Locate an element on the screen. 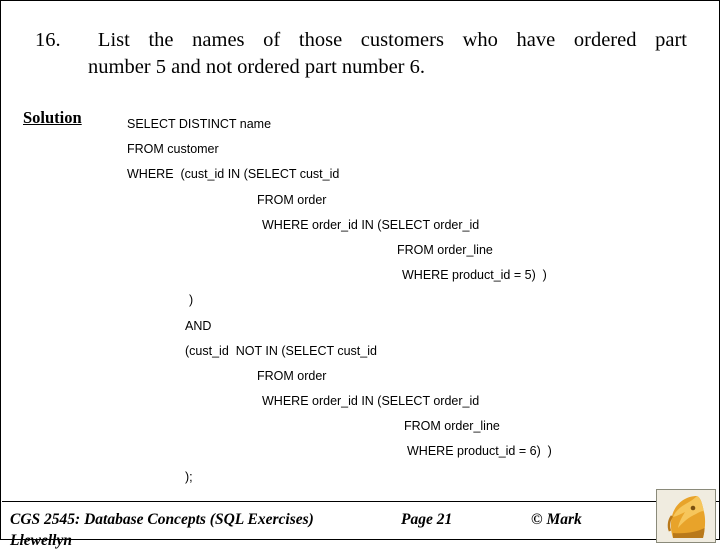 The height and width of the screenshot is (550, 720). sql-line: SELECT DISTINCT name is located at coordinates (199, 124).